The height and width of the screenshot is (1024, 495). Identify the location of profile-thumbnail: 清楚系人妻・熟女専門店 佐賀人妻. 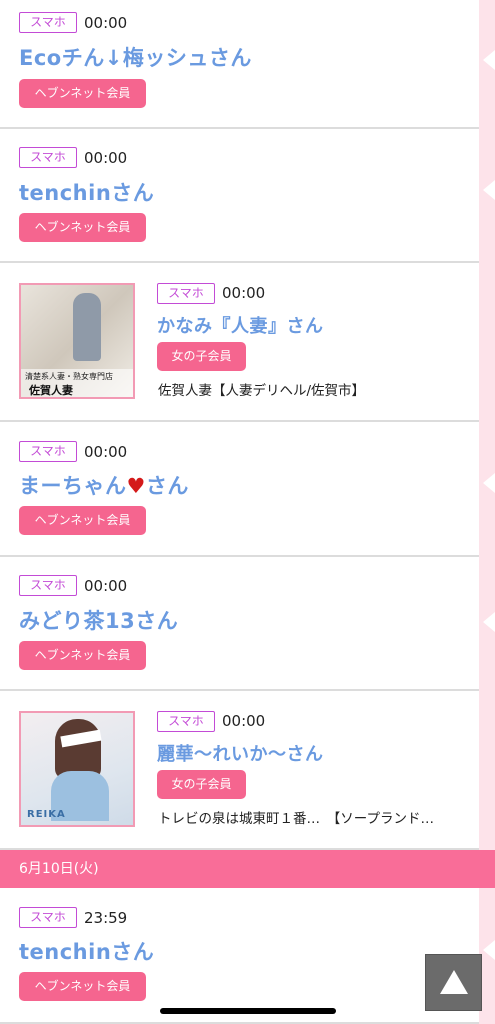
(77, 341).